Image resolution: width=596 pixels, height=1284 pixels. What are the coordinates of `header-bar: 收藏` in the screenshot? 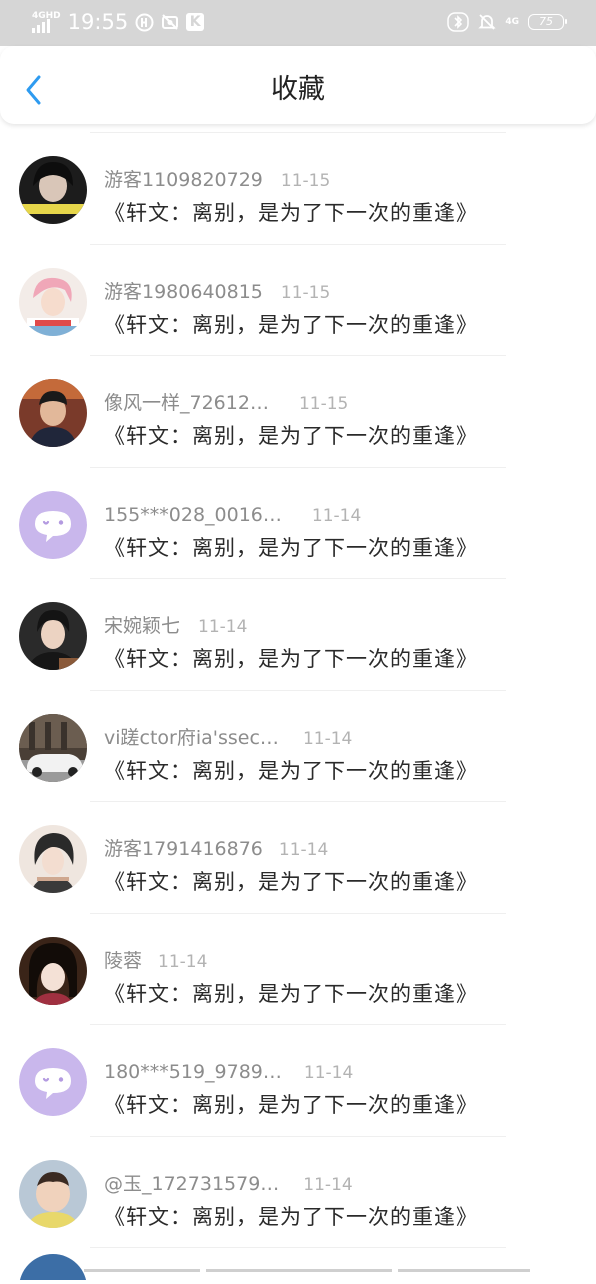 It's located at (298, 85).